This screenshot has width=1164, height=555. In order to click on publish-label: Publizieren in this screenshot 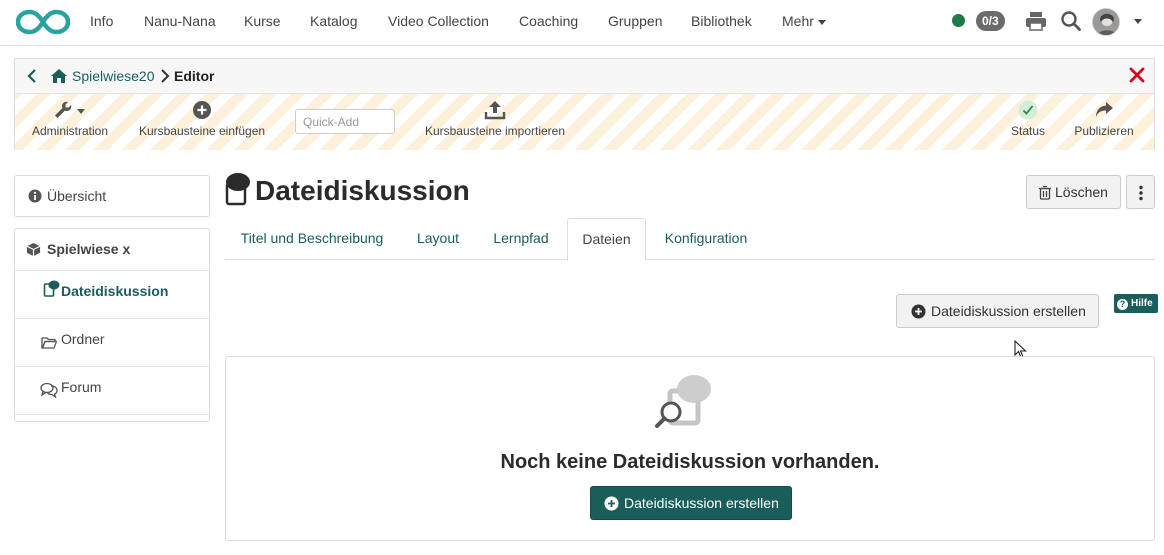, I will do `click(1104, 131)`.